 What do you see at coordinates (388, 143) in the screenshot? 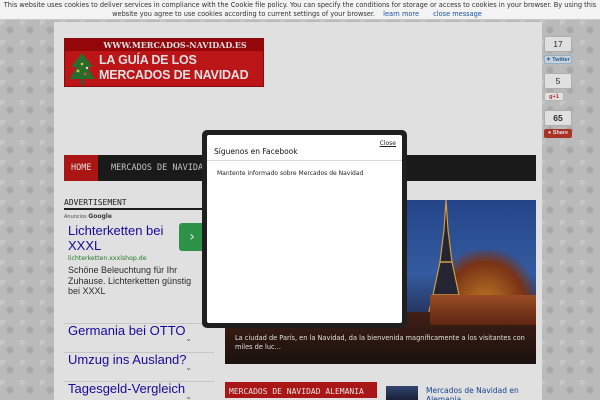
I see `modal-close-button: Close` at bounding box center [388, 143].